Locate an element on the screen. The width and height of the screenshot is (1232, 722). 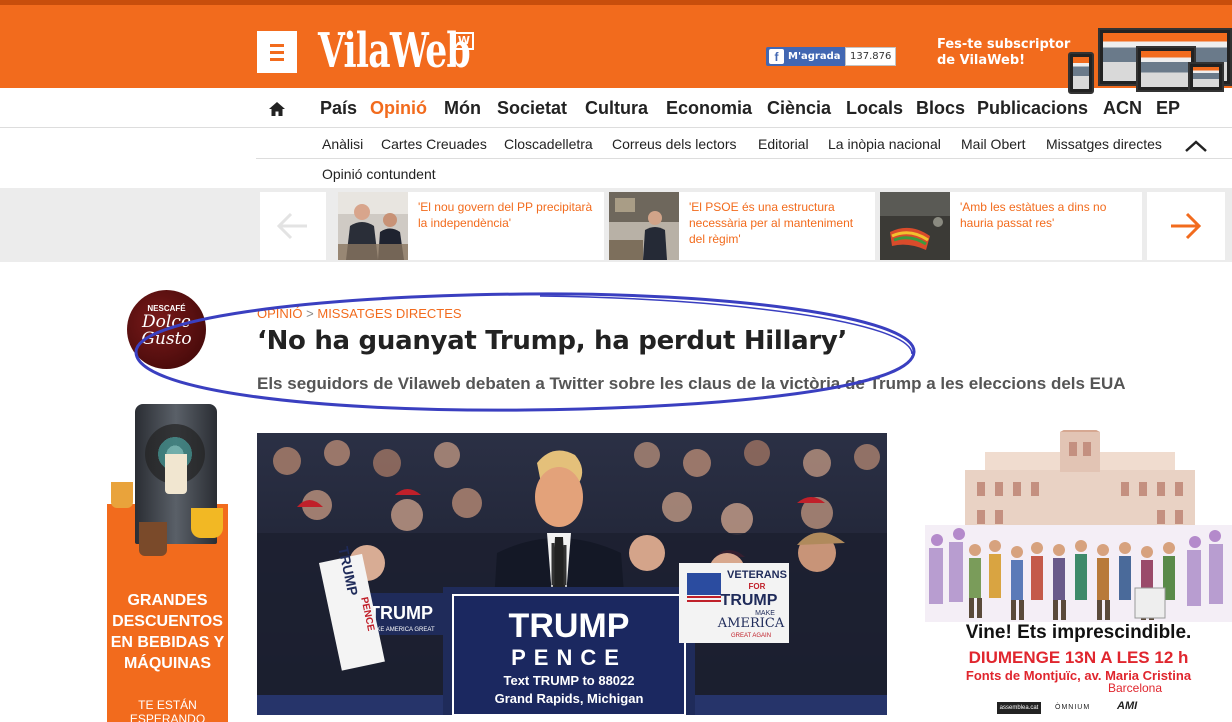
hamburger-menu-button is located at coordinates (277, 52).